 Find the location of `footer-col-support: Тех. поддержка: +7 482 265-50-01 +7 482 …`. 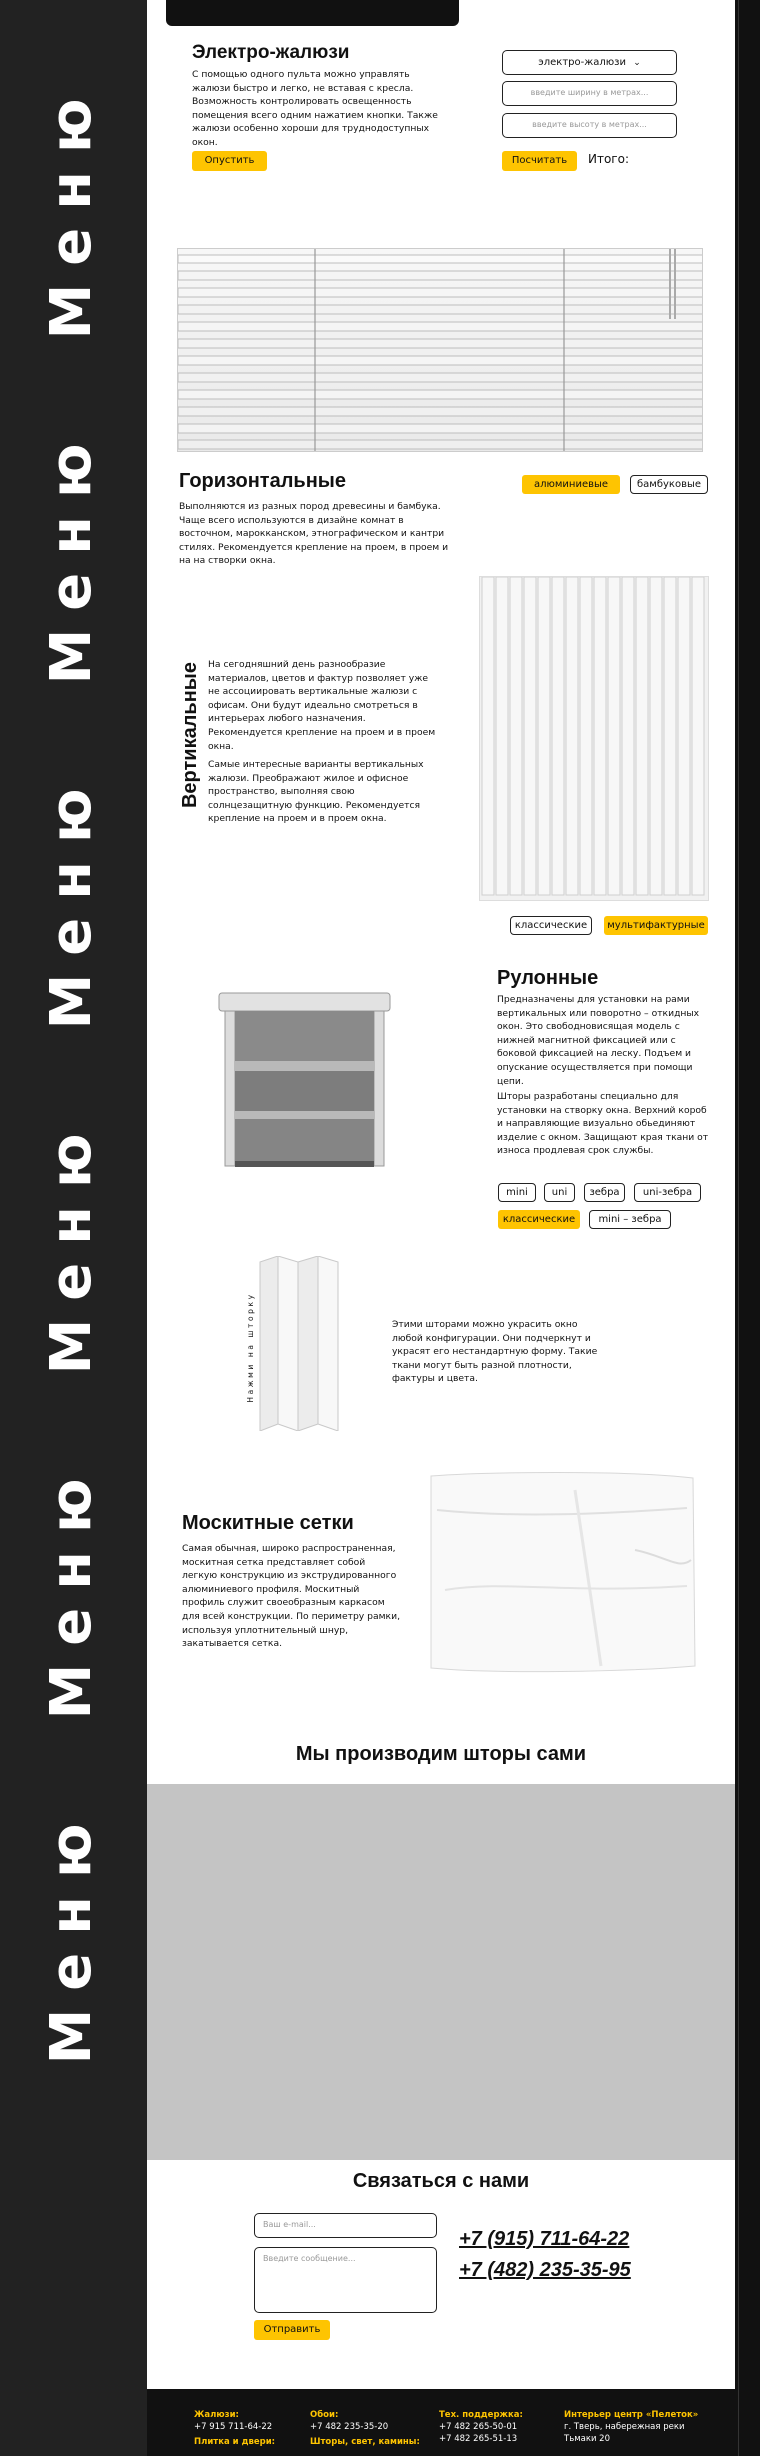

footer-col-support: Тех. поддержка: +7 482 265-50-01 +7 482 … is located at coordinates (481, 2427).